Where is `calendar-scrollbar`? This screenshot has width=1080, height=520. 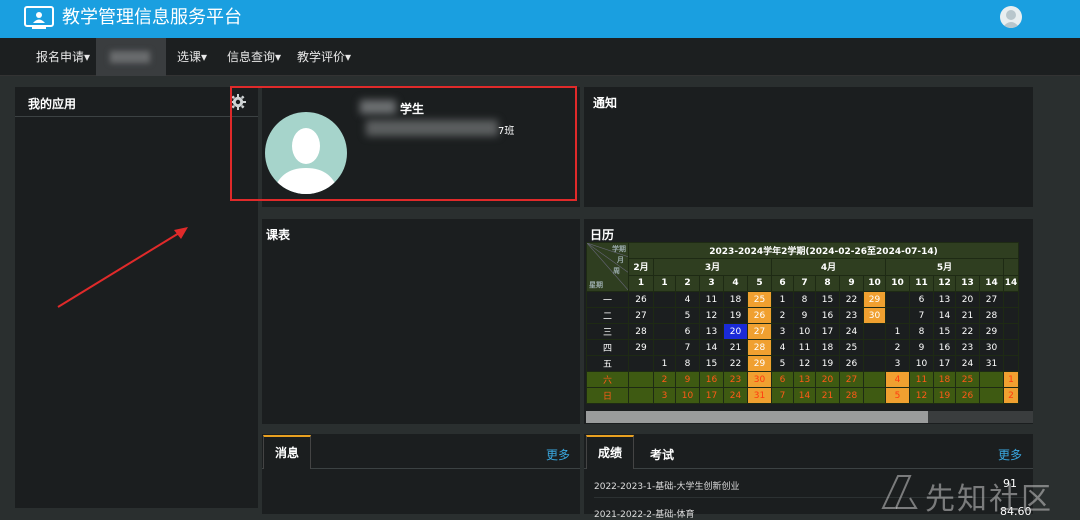 calendar-scrollbar is located at coordinates (809, 417).